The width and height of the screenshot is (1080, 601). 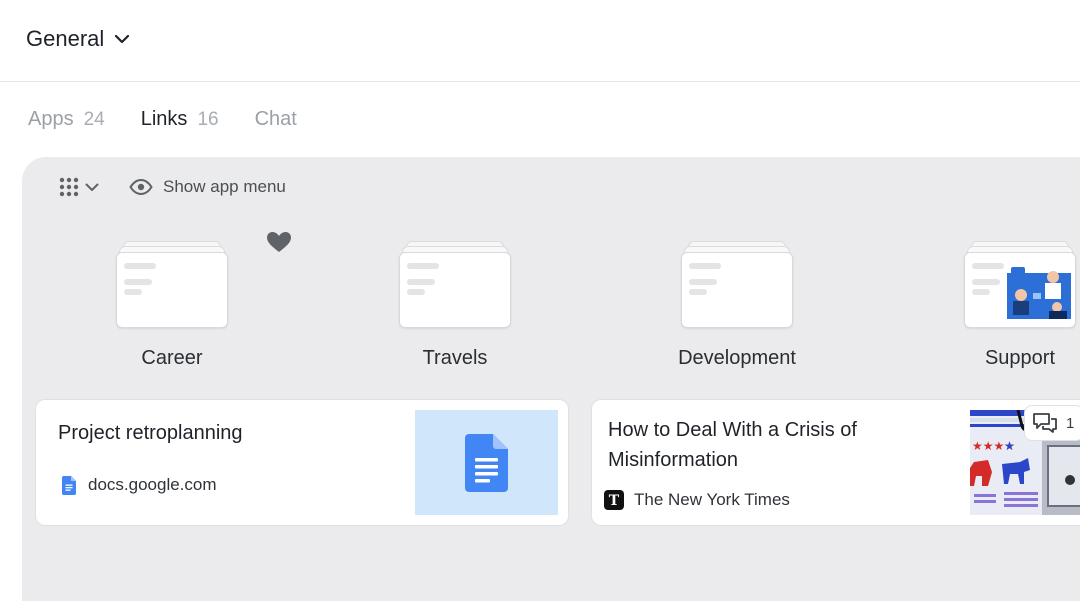 I want to click on link-card-title: Project retroplanning, so click(x=150, y=433).